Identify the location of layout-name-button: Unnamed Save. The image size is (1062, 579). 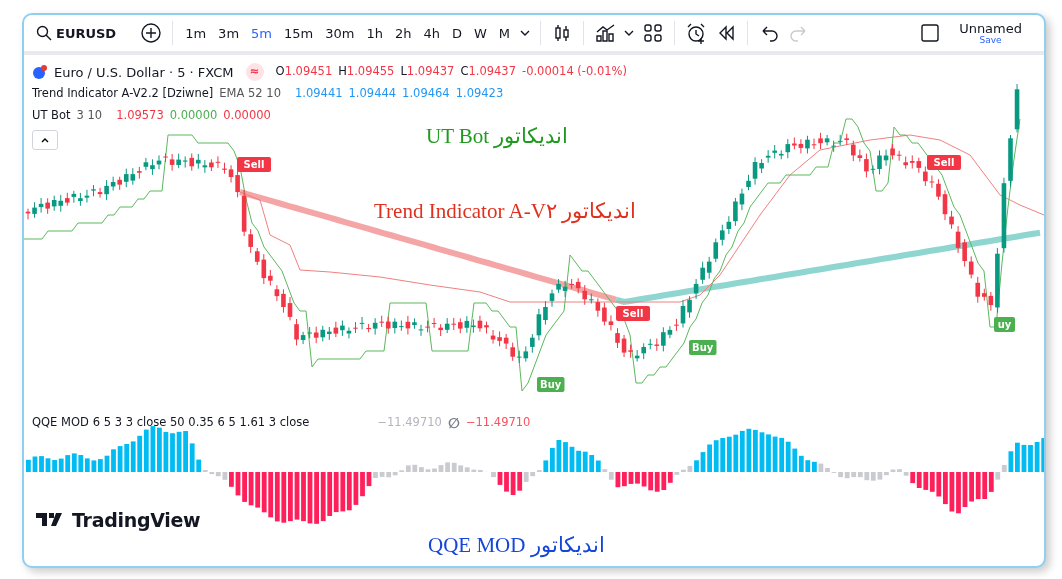
(994, 33).